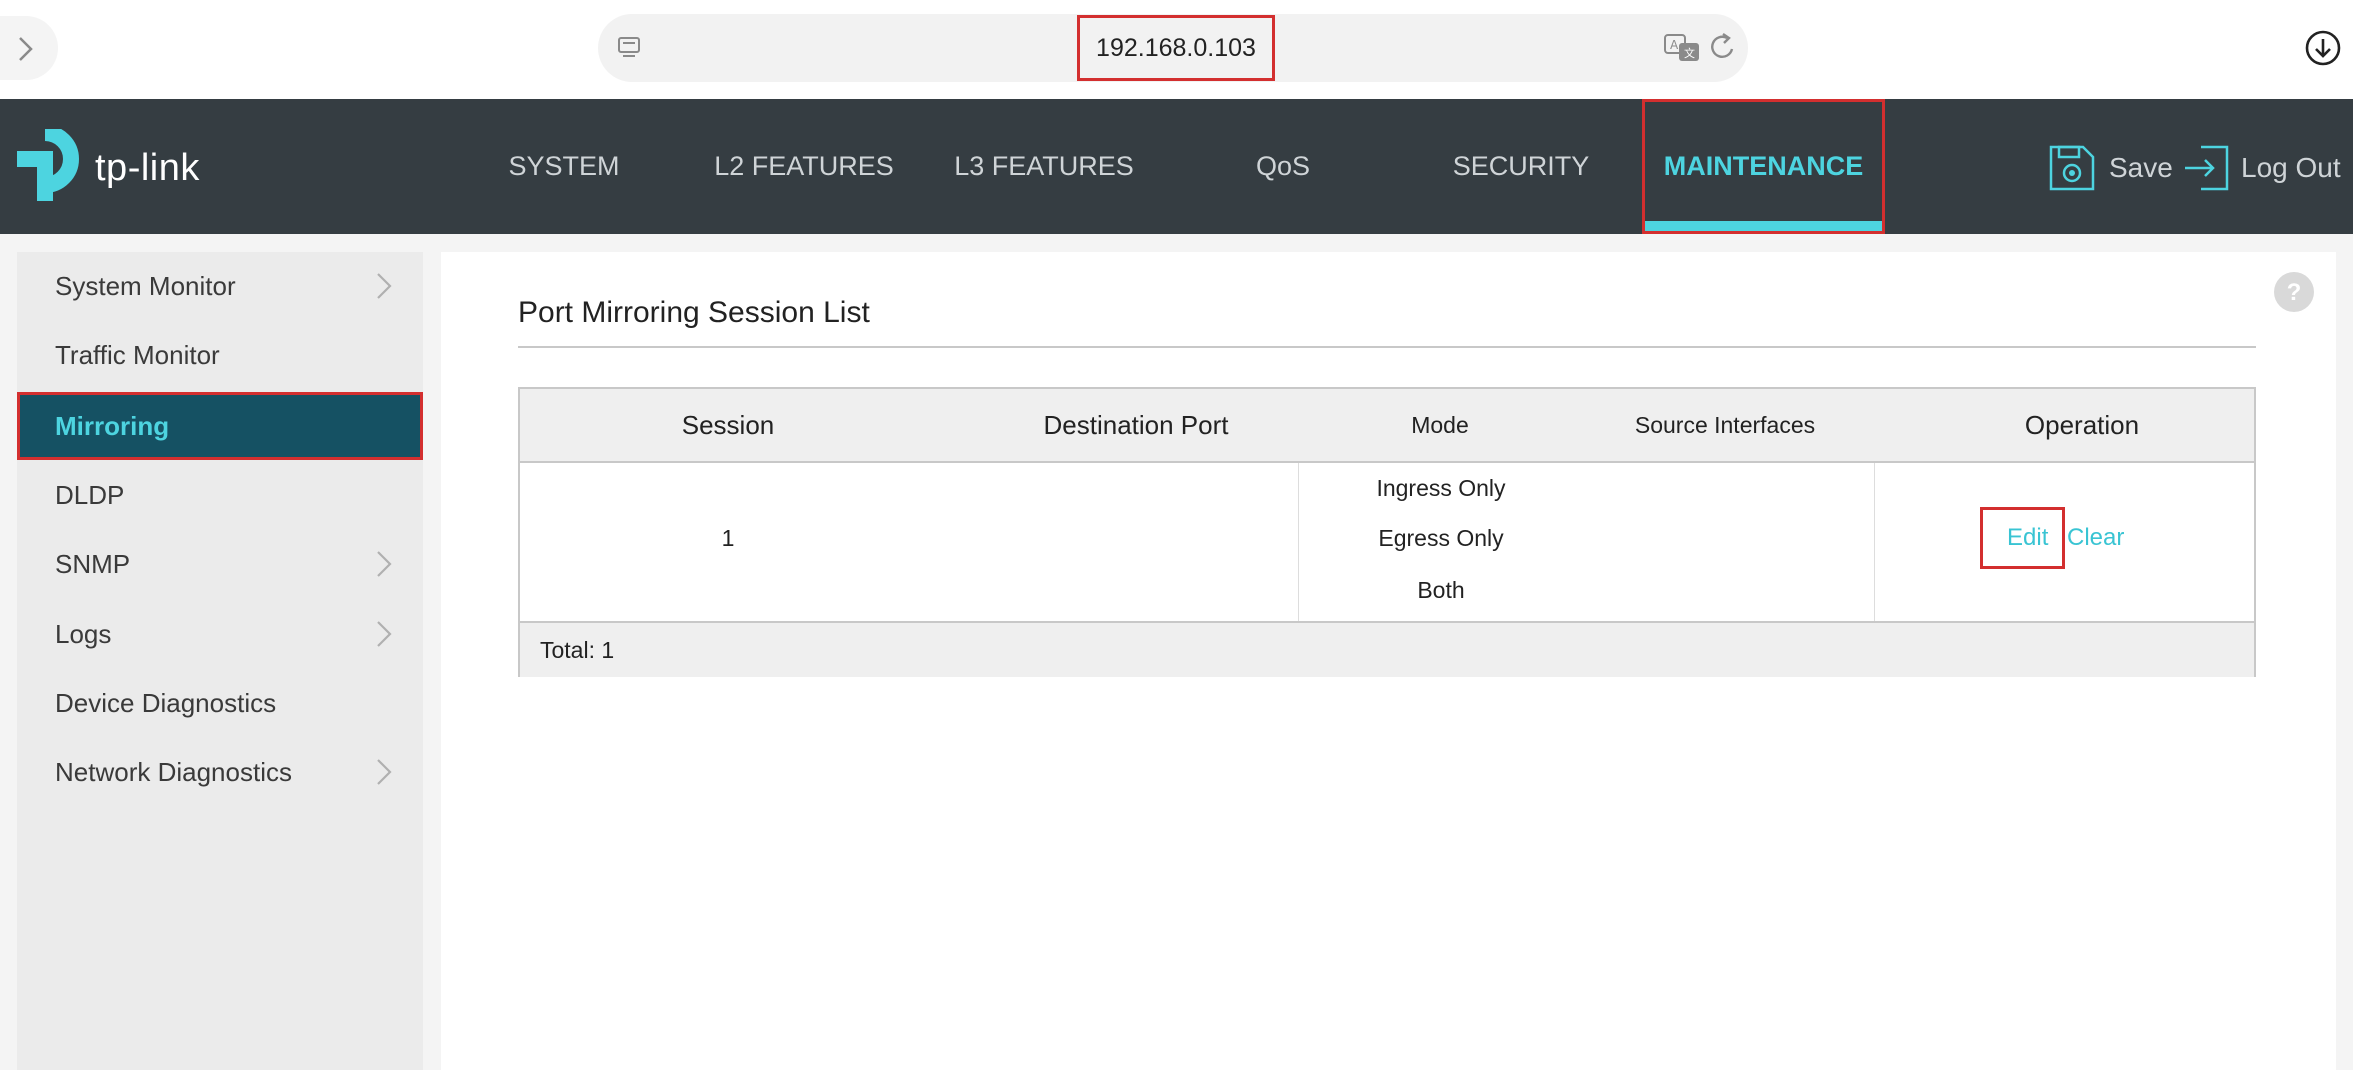 Image resolution: width=2353 pixels, height=1070 pixels. I want to click on sidebar-item-snmp: SNMP, so click(220, 564).